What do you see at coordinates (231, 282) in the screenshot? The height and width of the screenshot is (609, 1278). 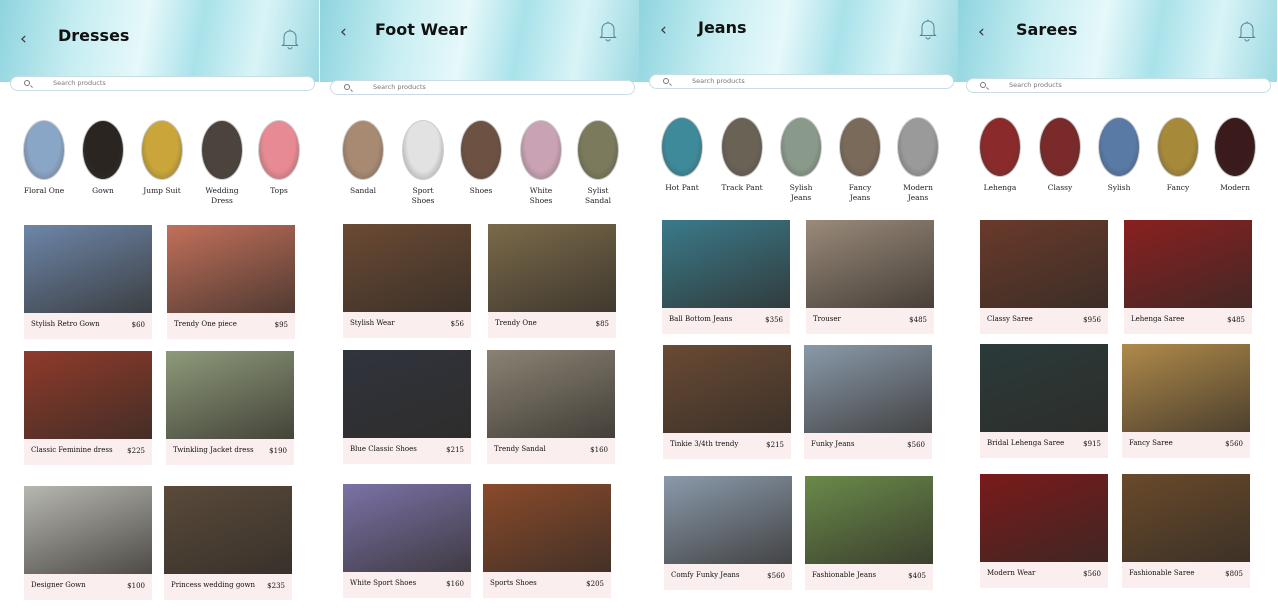 I see `product-card: Trendy One piece $95` at bounding box center [231, 282].